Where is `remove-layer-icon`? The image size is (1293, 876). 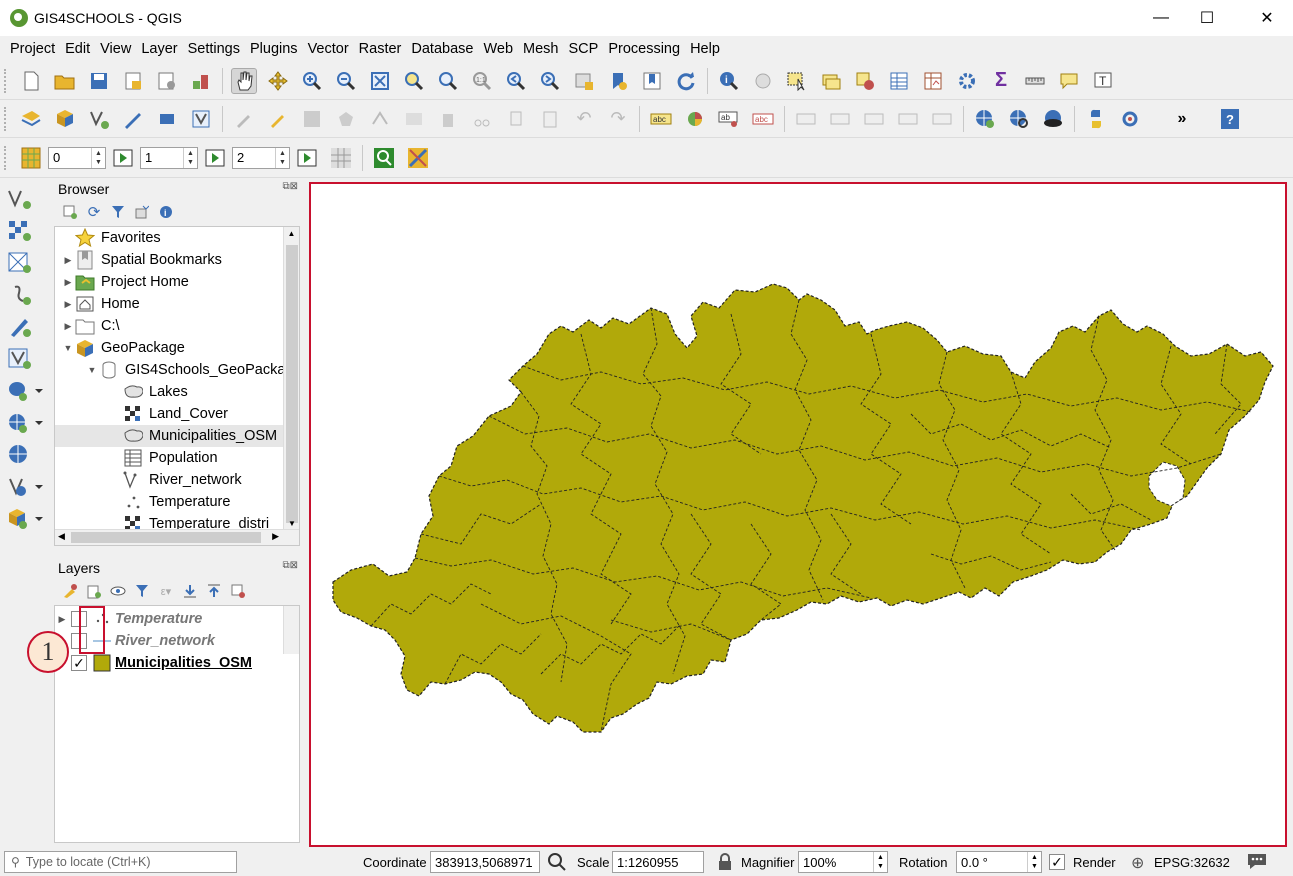
remove-layer-icon is located at coordinates (238, 591).